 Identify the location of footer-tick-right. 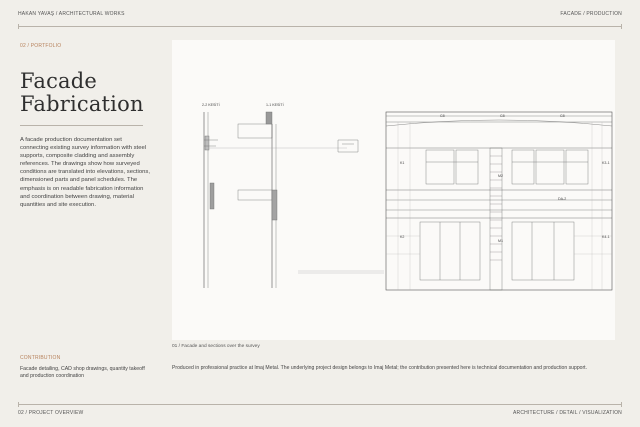
(621, 404).